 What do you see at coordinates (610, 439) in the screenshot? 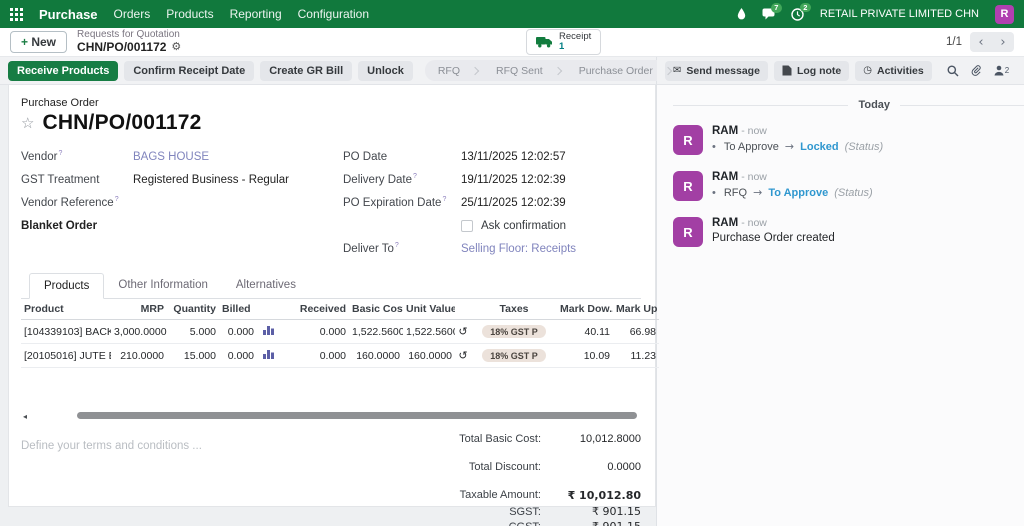
I see `total-basic-cost-value: 10,012.8000` at bounding box center [610, 439].